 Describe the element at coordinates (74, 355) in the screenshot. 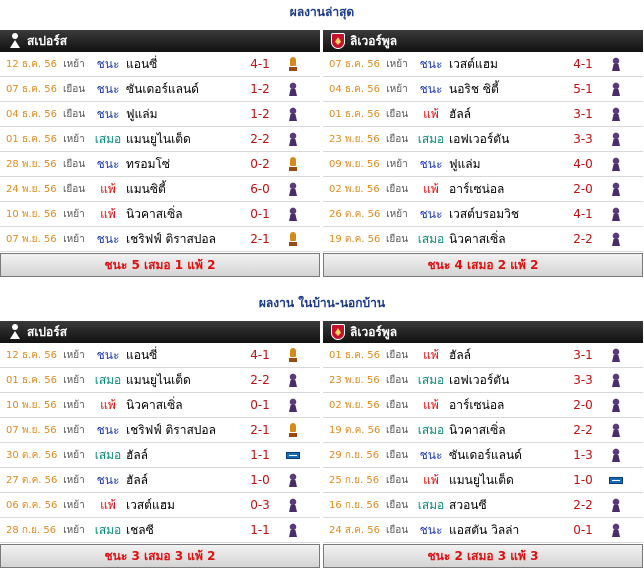

I see `match-venue: เหย้า` at that location.